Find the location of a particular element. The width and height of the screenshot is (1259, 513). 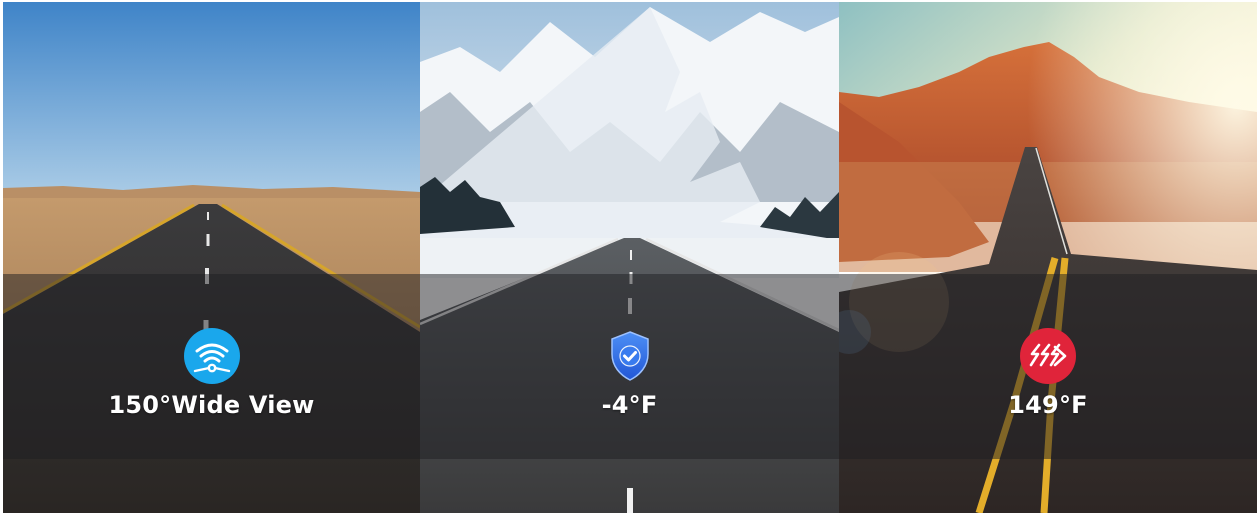

shield-check-icon is located at coordinates (630, 356).